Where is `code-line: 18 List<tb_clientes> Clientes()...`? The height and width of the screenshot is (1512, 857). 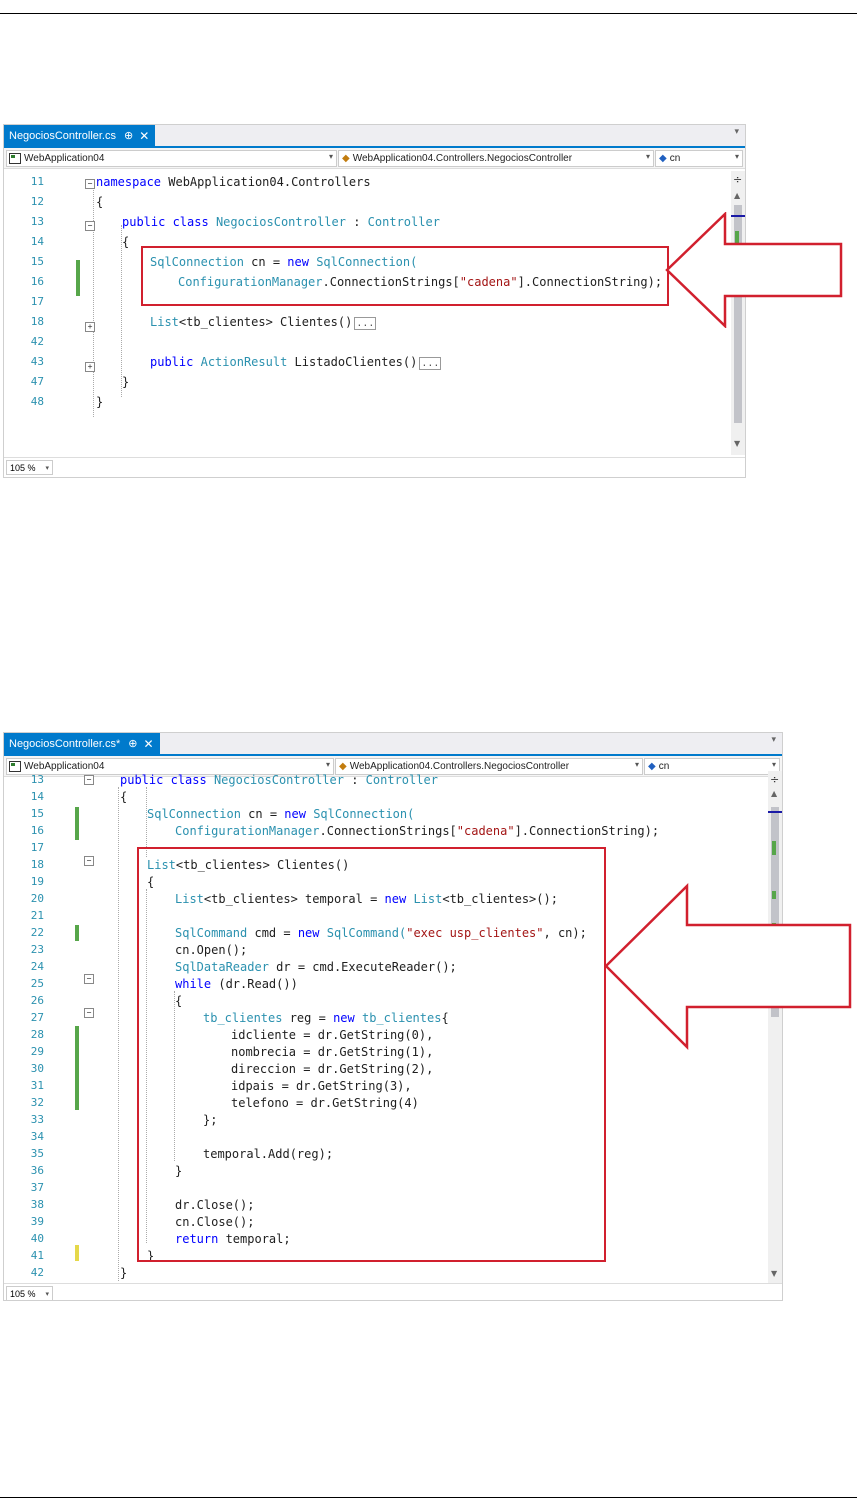 code-line: 18 List<tb_clientes> Clientes()... is located at coordinates (367, 325).